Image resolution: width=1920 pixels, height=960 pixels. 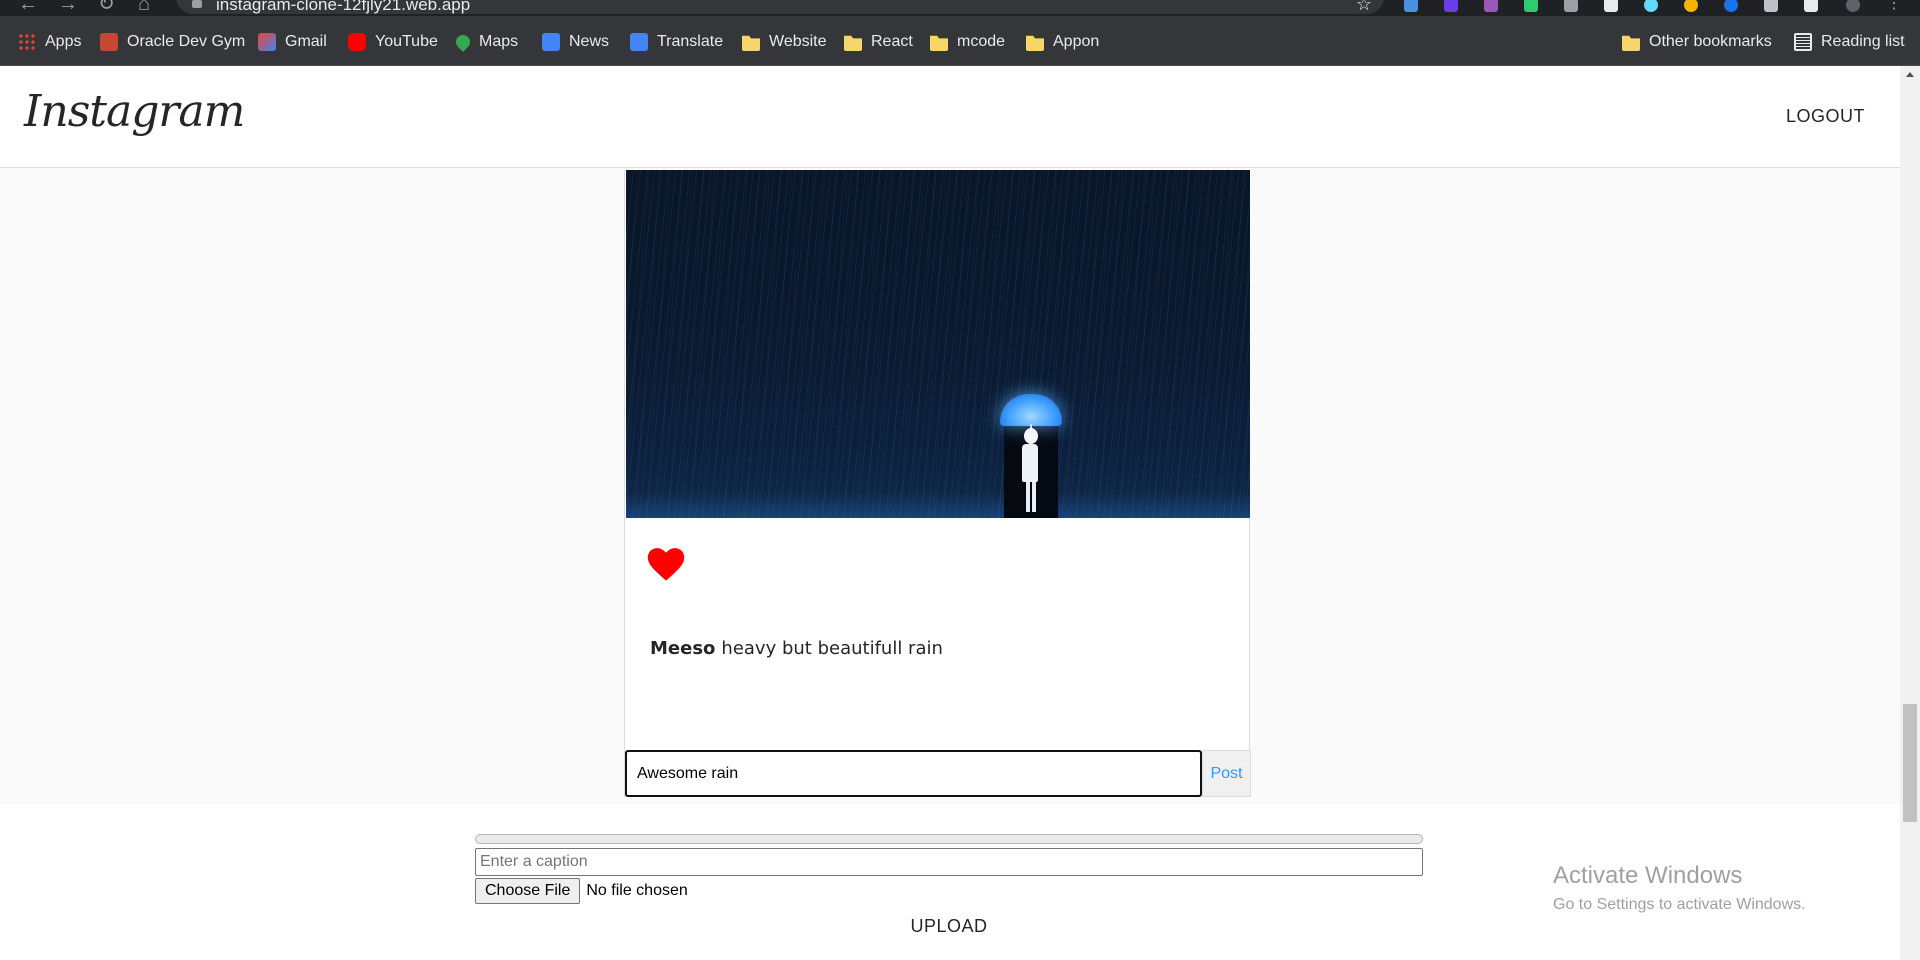 I want to click on reading-list: Reading list, so click(x=1849, y=42).